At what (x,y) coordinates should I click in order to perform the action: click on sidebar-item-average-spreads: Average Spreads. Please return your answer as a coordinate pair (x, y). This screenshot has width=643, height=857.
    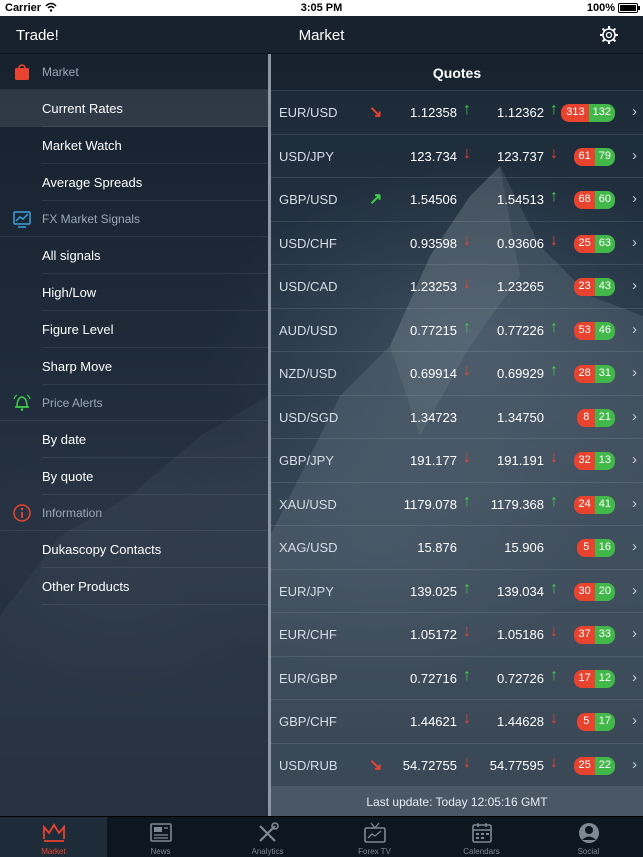
    Looking at the image, I should click on (134, 182).